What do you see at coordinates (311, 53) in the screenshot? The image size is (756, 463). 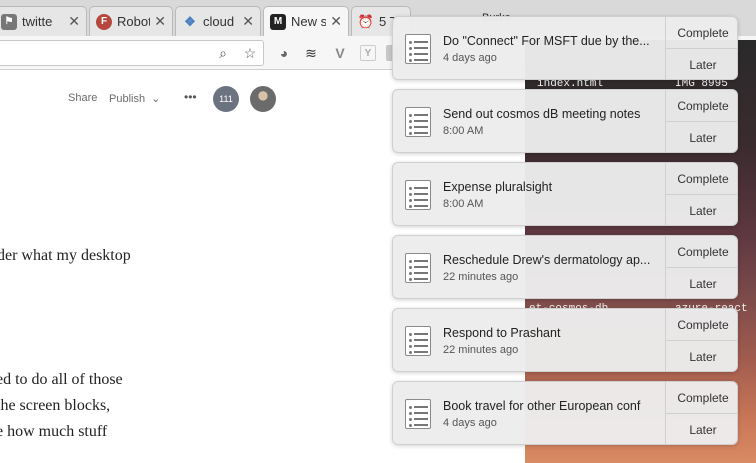 I see `extension-buffer-icon: ≋` at bounding box center [311, 53].